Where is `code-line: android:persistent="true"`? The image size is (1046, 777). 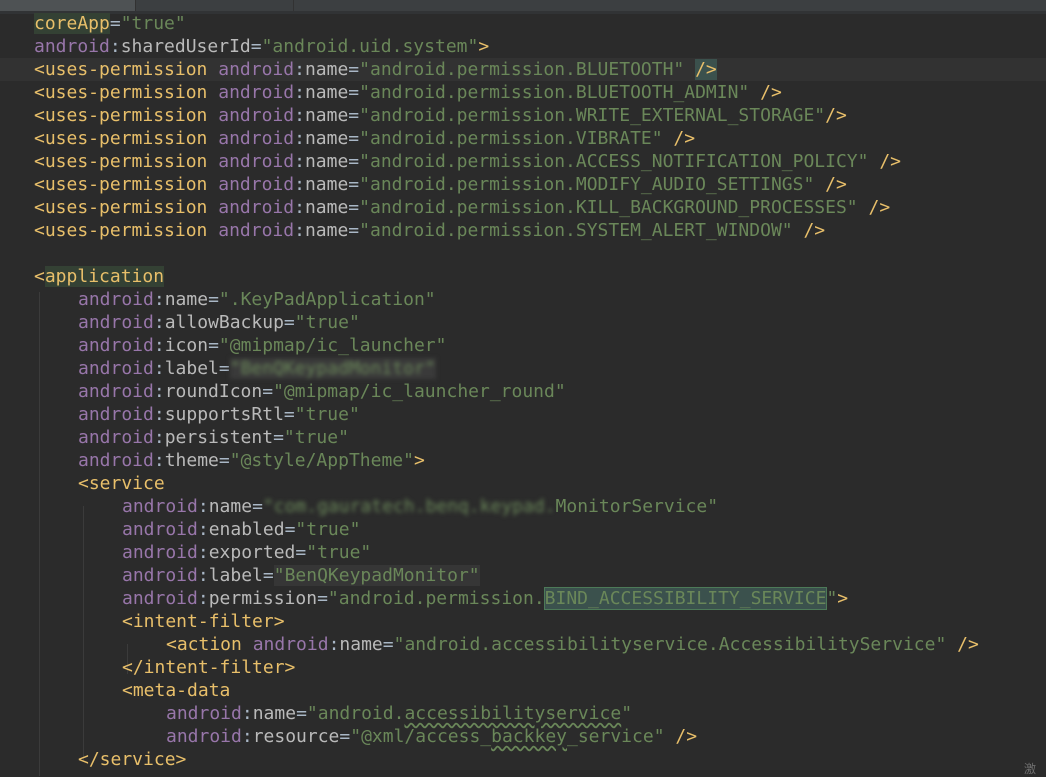
code-line: android:persistent="true" is located at coordinates (213, 437).